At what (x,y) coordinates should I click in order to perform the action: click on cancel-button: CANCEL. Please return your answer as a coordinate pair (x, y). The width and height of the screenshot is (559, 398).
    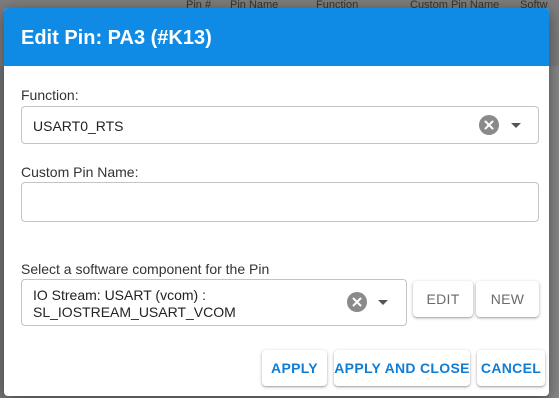
    Looking at the image, I should click on (511, 368).